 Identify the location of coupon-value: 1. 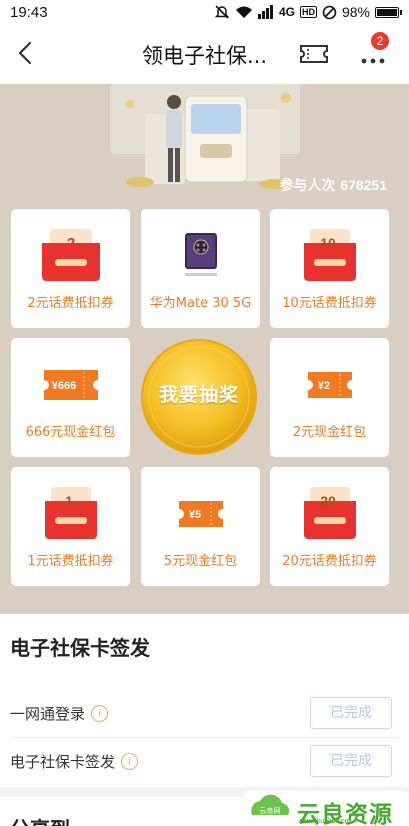
(69, 501).